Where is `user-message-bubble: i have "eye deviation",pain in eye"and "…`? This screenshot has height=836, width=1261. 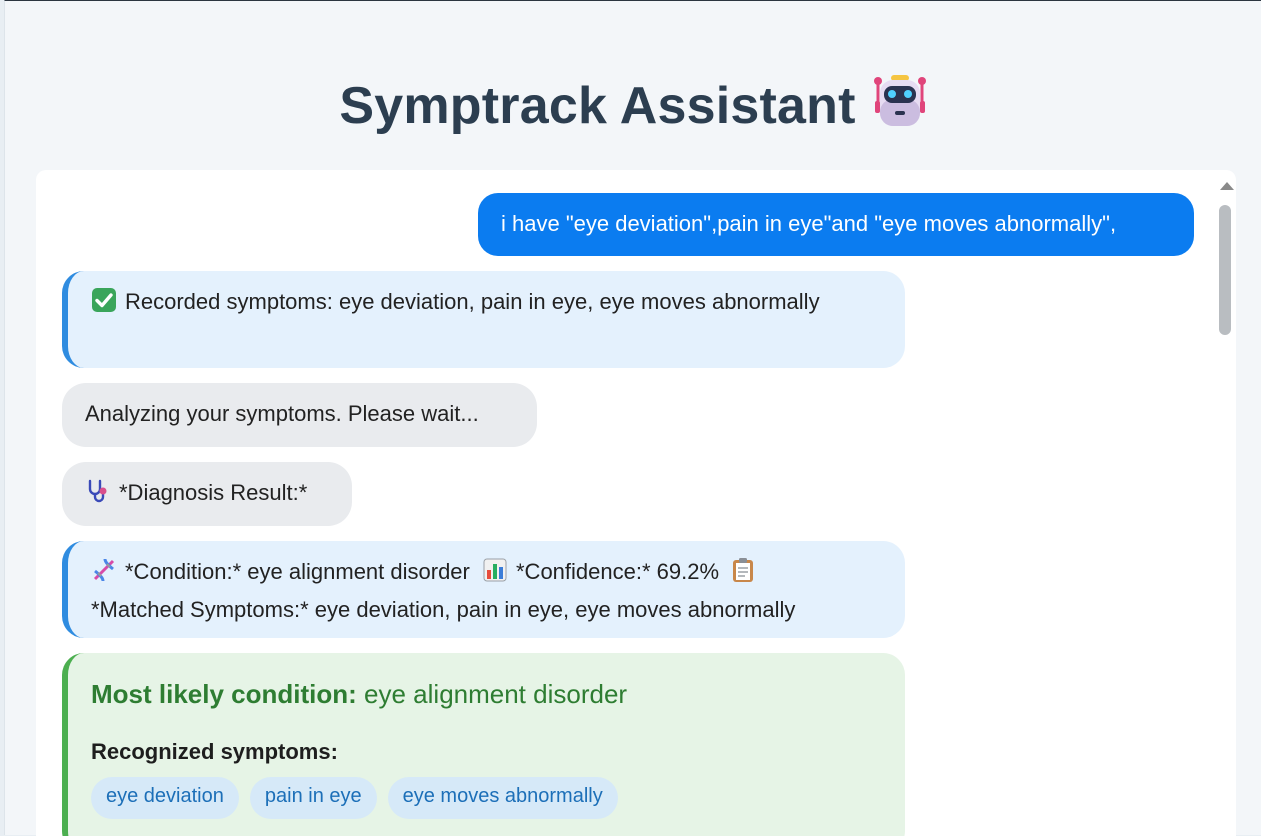
user-message-bubble: i have "eye deviation",pain in eye"and "… is located at coordinates (836, 224).